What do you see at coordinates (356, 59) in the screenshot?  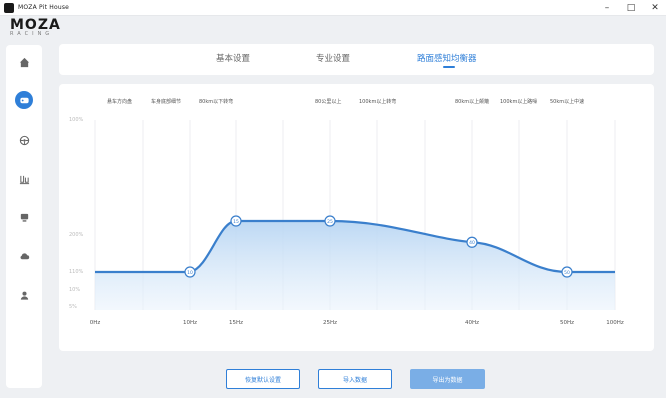 I see `tab-bar: 基本设置 专业设置 路面感知均衡器` at bounding box center [356, 59].